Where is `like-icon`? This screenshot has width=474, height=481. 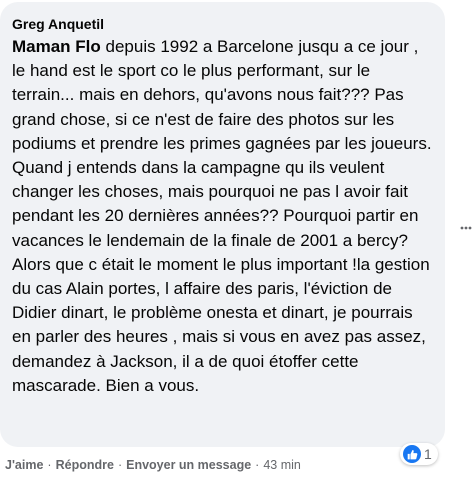
like-icon is located at coordinates (412, 454).